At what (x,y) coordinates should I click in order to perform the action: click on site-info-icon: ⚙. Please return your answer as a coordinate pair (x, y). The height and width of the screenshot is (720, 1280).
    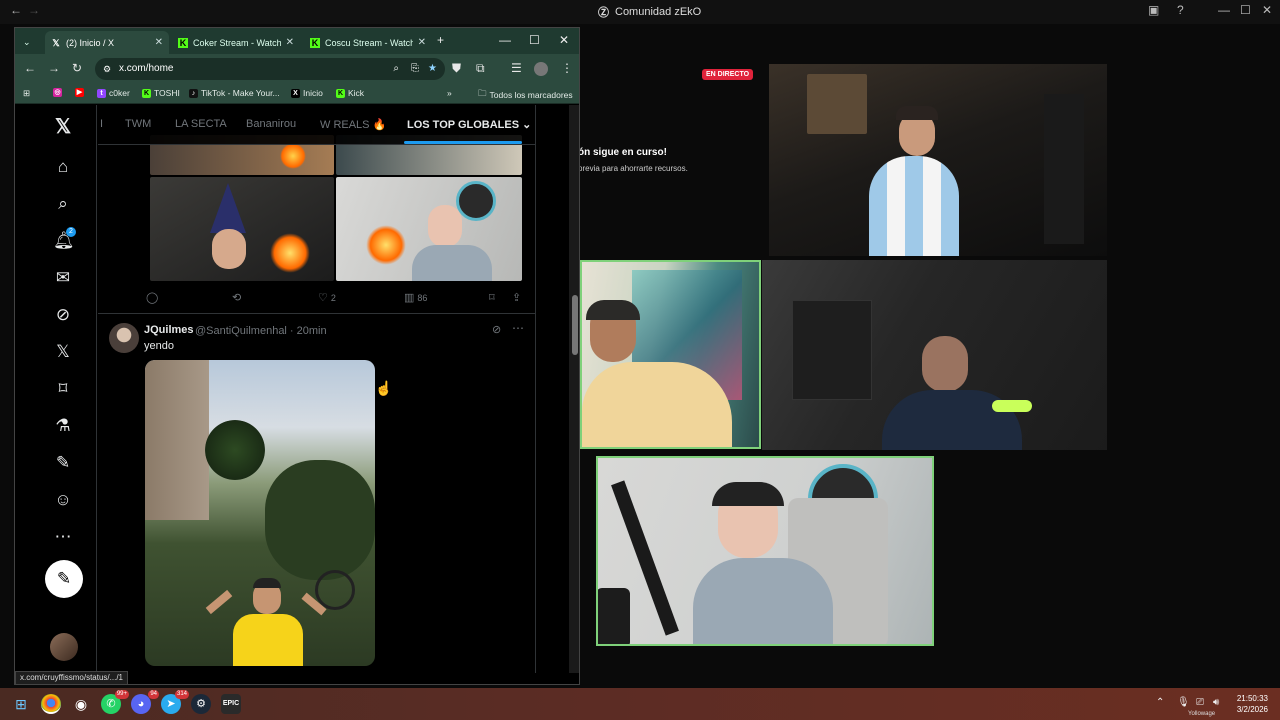
    Looking at the image, I should click on (107, 69).